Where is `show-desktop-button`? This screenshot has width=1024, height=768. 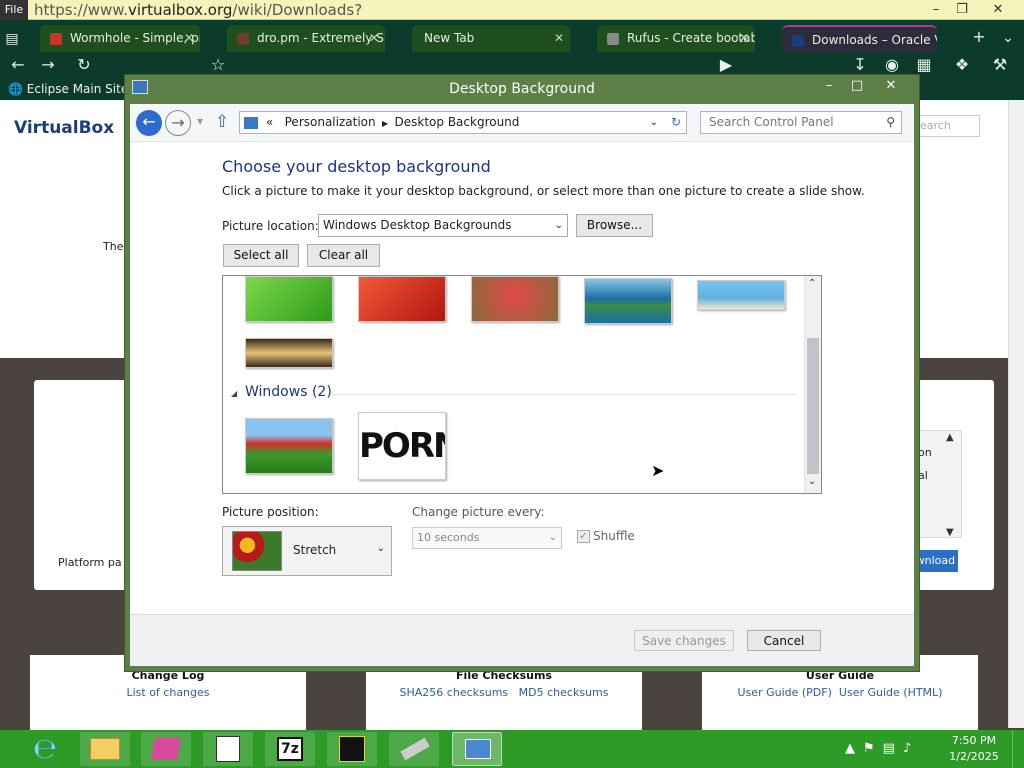
show-desktop-button is located at coordinates (1018, 749).